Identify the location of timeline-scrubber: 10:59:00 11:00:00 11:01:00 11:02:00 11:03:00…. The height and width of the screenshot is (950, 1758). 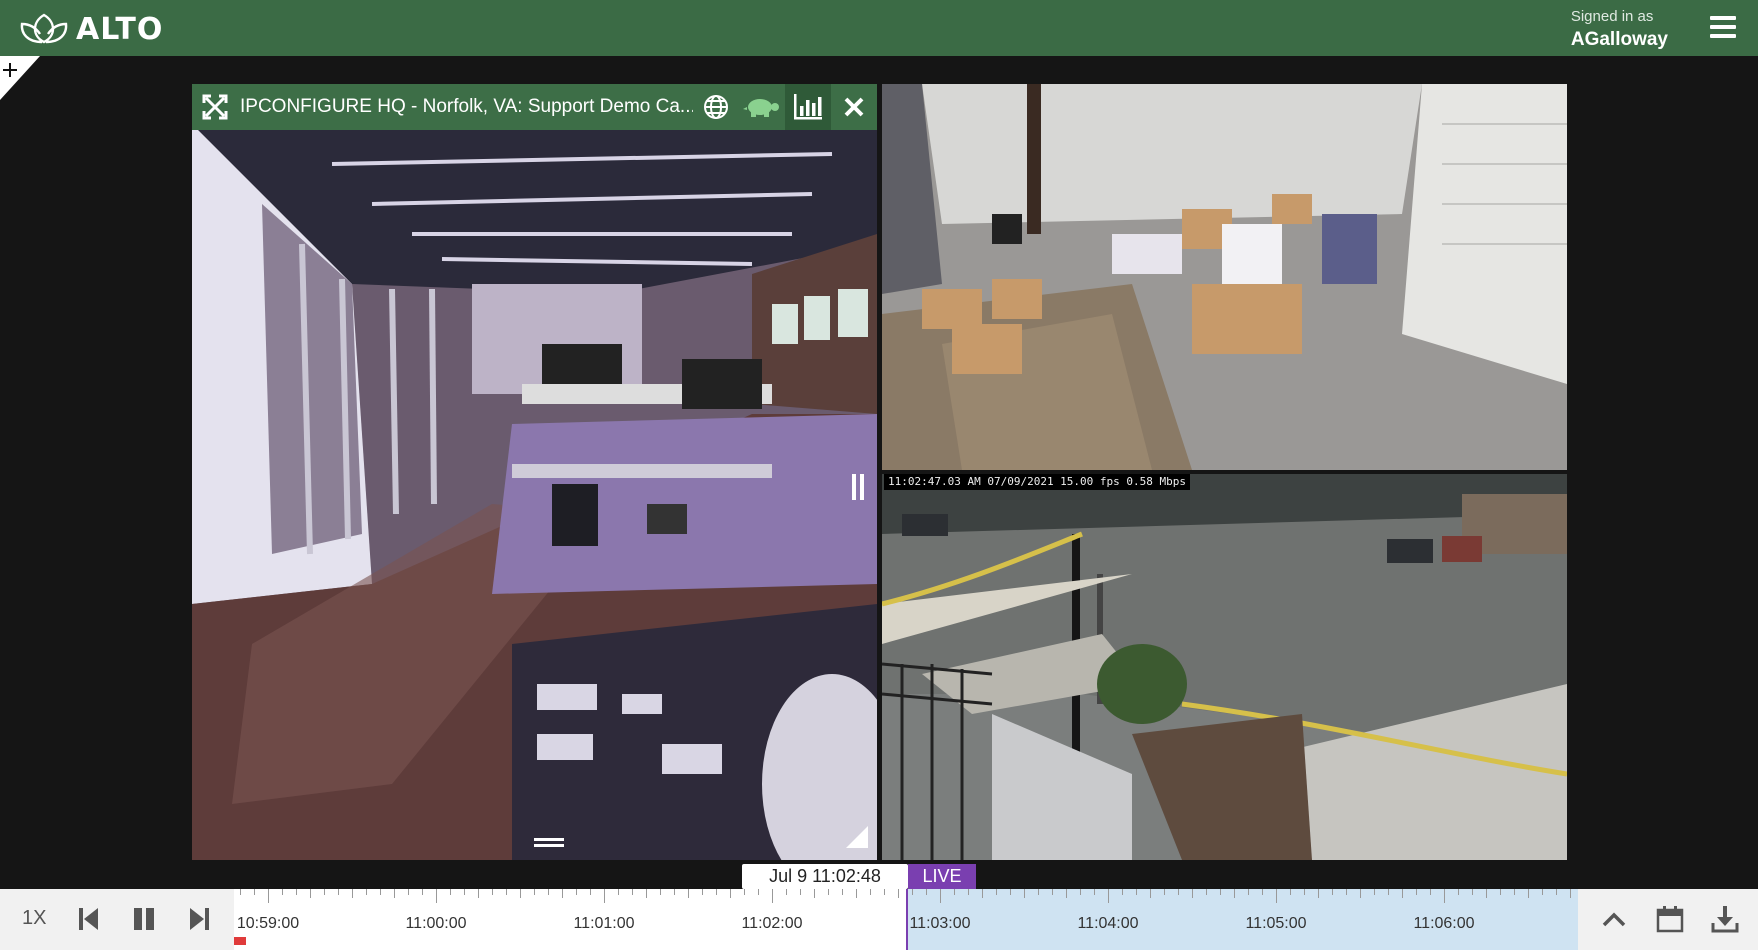
(906, 919).